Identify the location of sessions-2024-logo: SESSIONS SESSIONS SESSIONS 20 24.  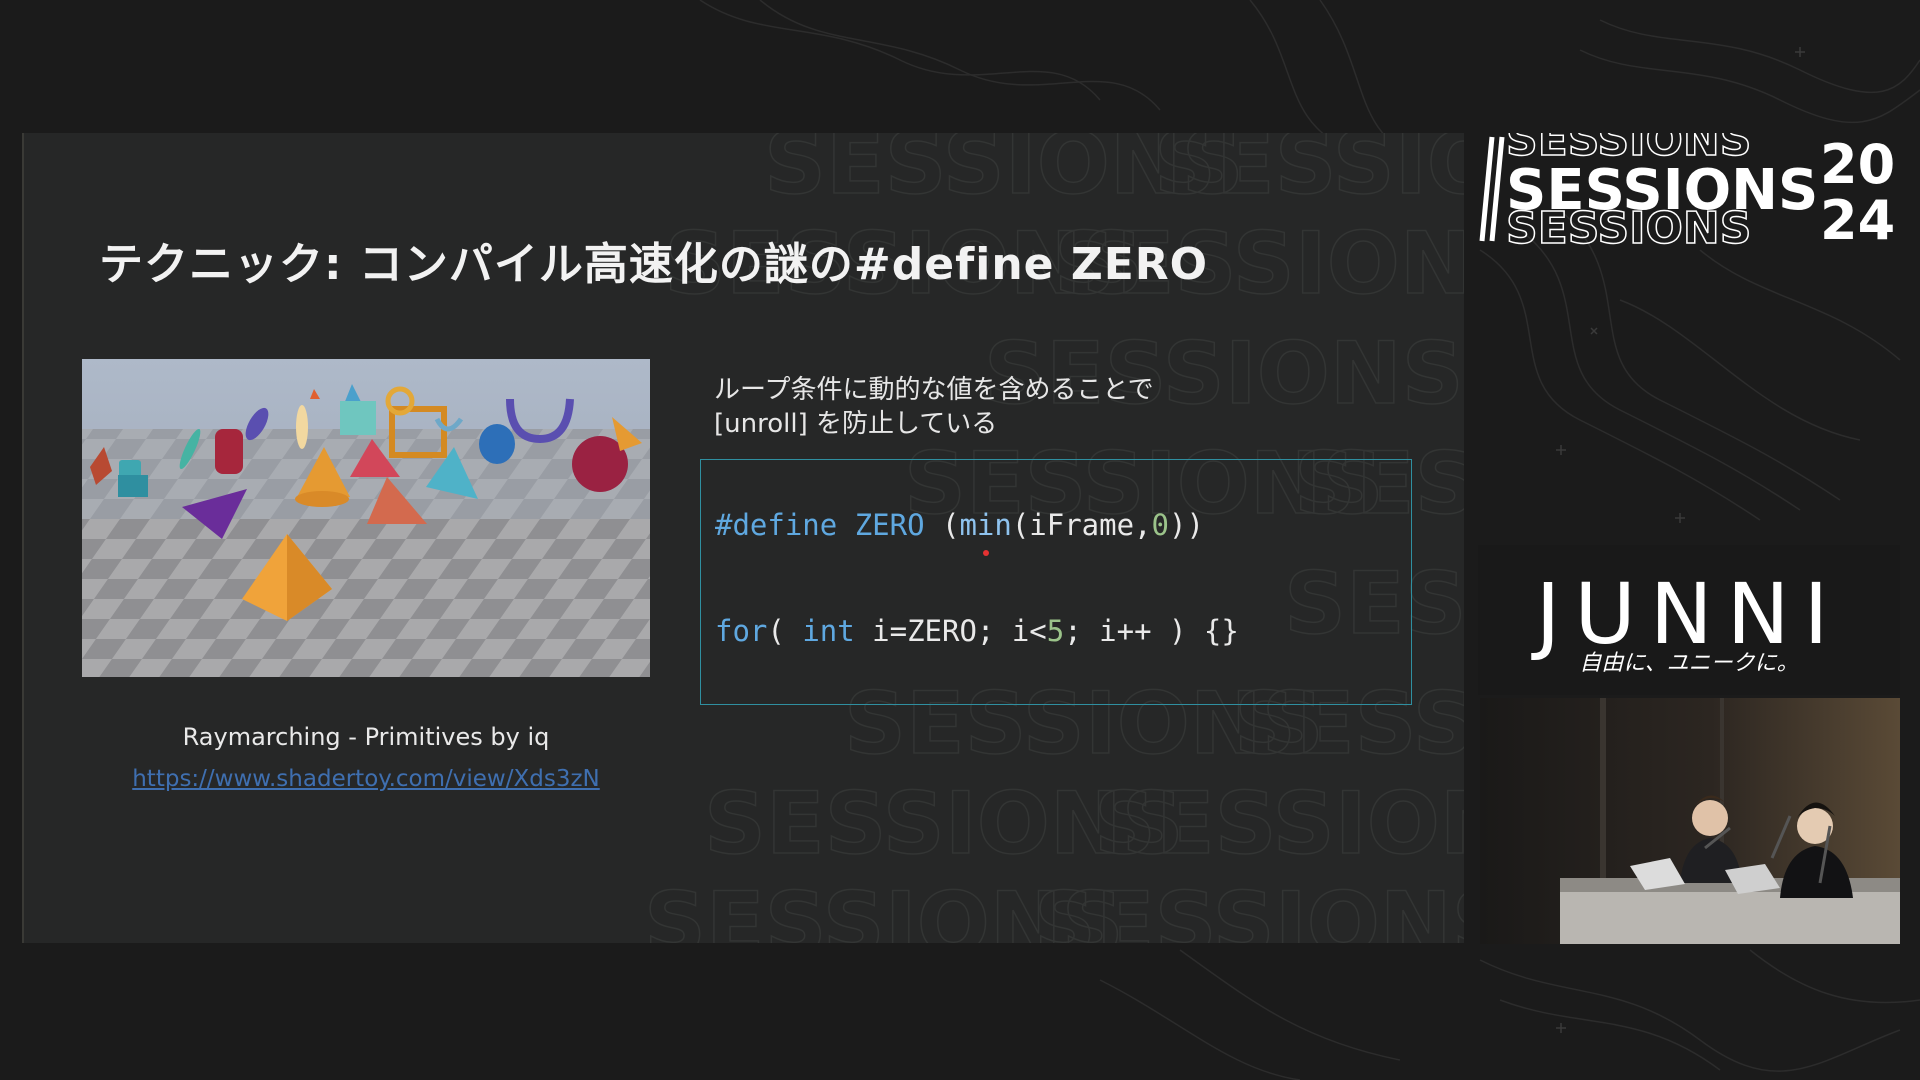
(1687, 189).